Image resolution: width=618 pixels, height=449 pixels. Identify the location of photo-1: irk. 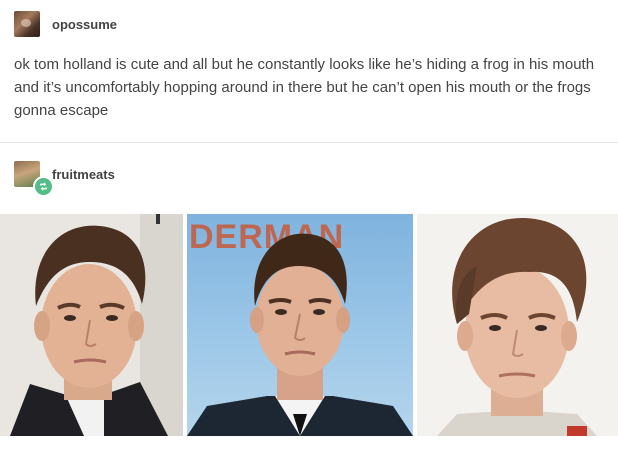
(91, 325).